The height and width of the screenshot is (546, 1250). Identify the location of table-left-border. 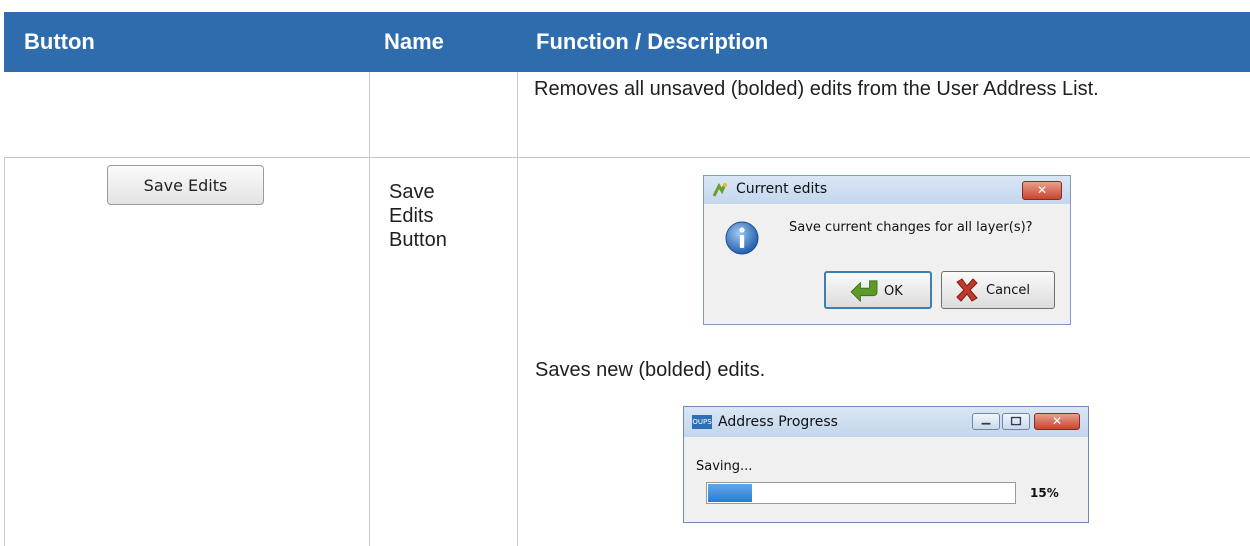
(4, 352).